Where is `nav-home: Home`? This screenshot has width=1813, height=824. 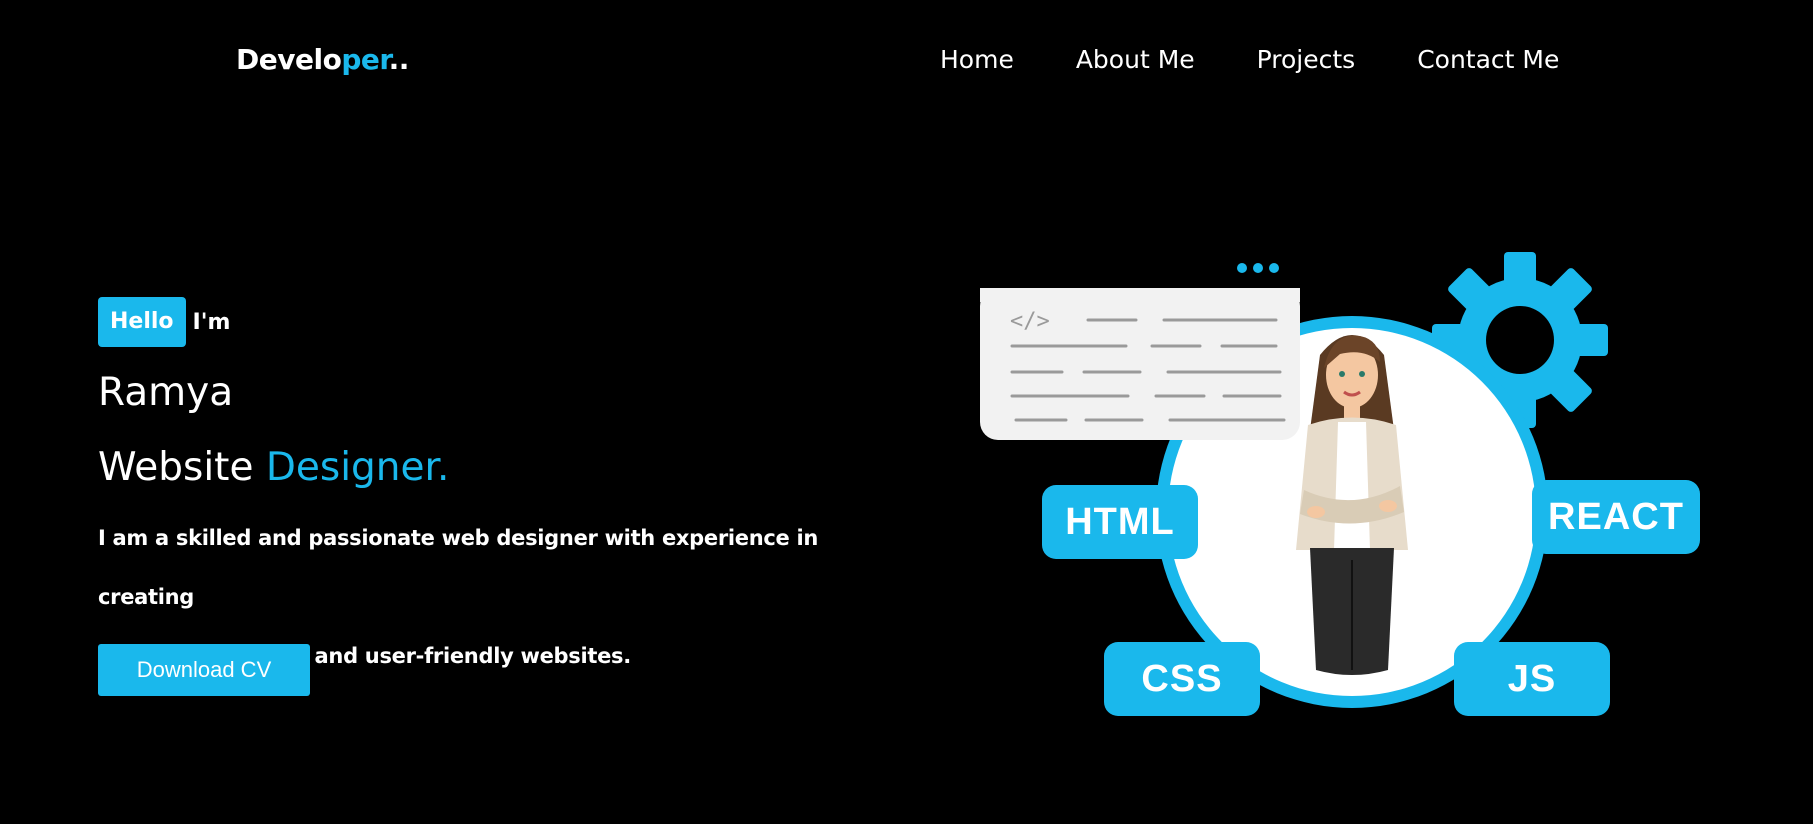 nav-home: Home is located at coordinates (977, 60).